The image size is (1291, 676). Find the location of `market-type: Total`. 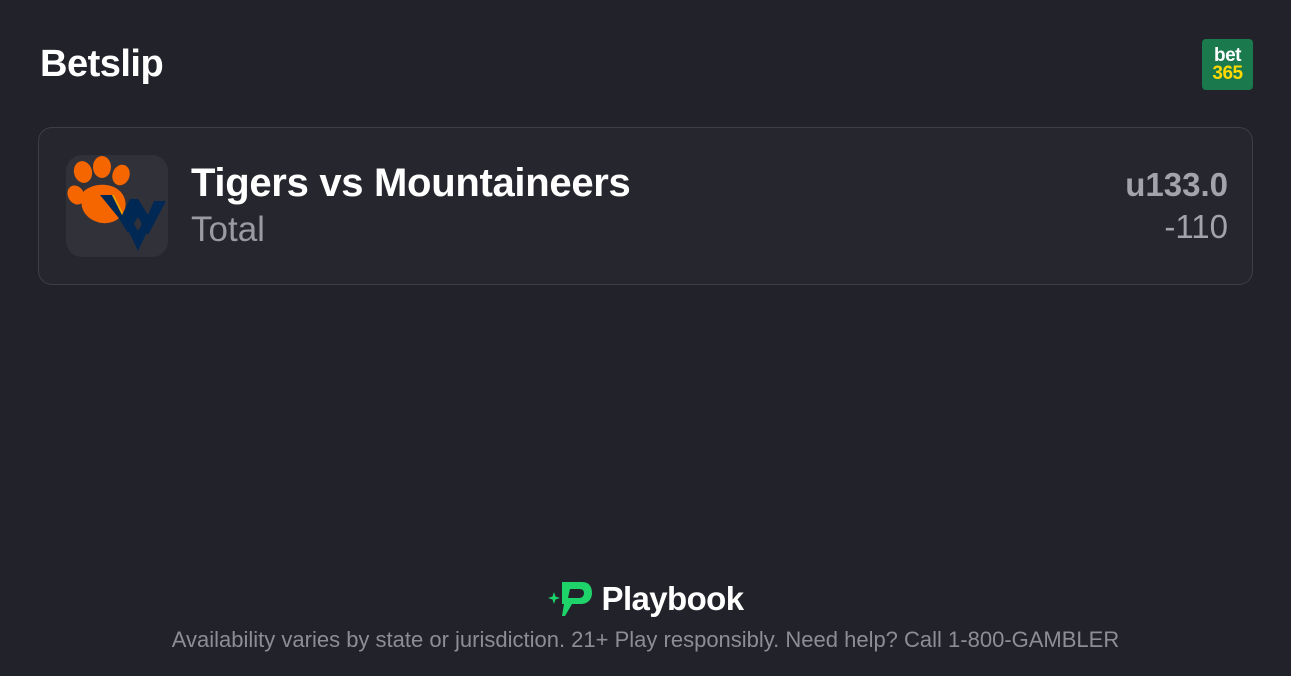

market-type: Total is located at coordinates (228, 229).